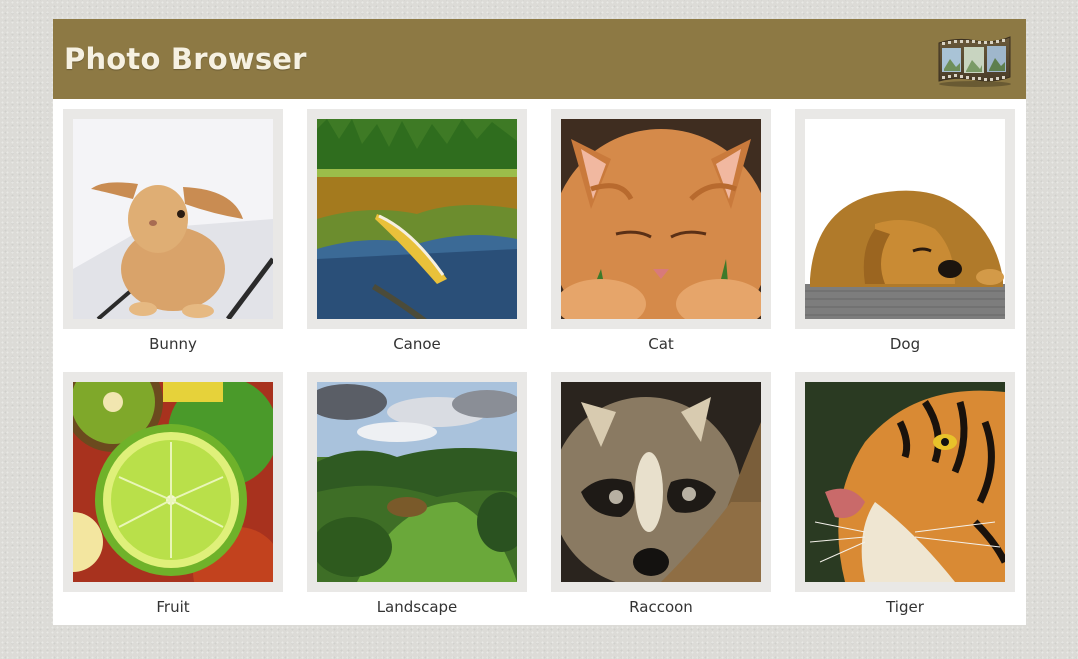  I want to click on photo-card-tiger: Tiger, so click(905, 499).